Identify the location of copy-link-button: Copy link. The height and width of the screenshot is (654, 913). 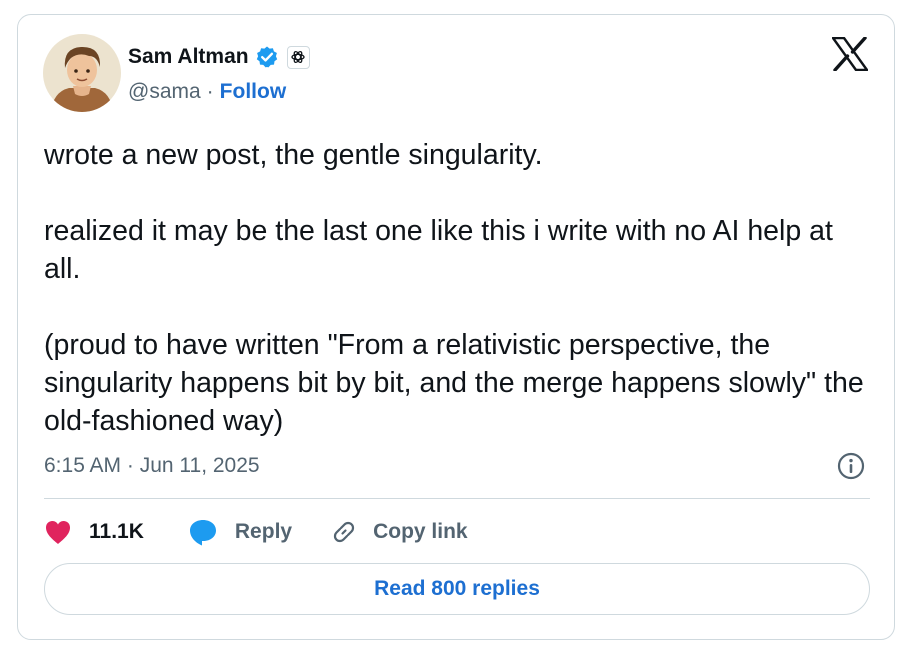
(399, 532).